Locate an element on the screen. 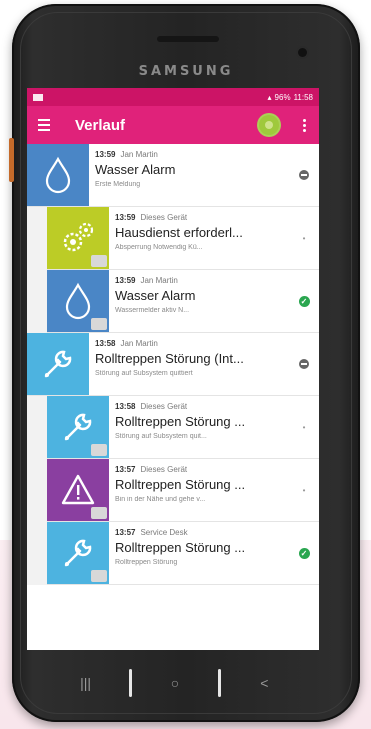 This screenshot has height=729, width=371. history-item: 13:59 Jan Martin Wasser Alarm Erste Meldung is located at coordinates (173, 175).